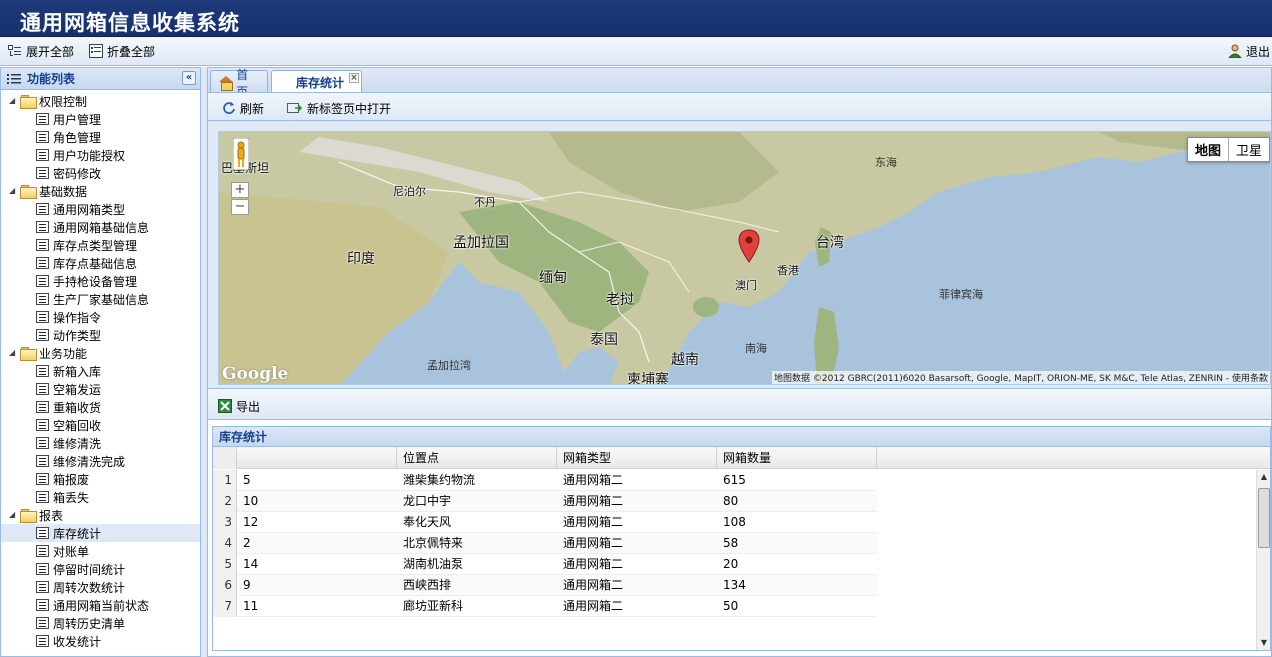 The image size is (1272, 657). What do you see at coordinates (100, 515) in the screenshot?
I see `tree-group-reports: ◢ 报表` at bounding box center [100, 515].